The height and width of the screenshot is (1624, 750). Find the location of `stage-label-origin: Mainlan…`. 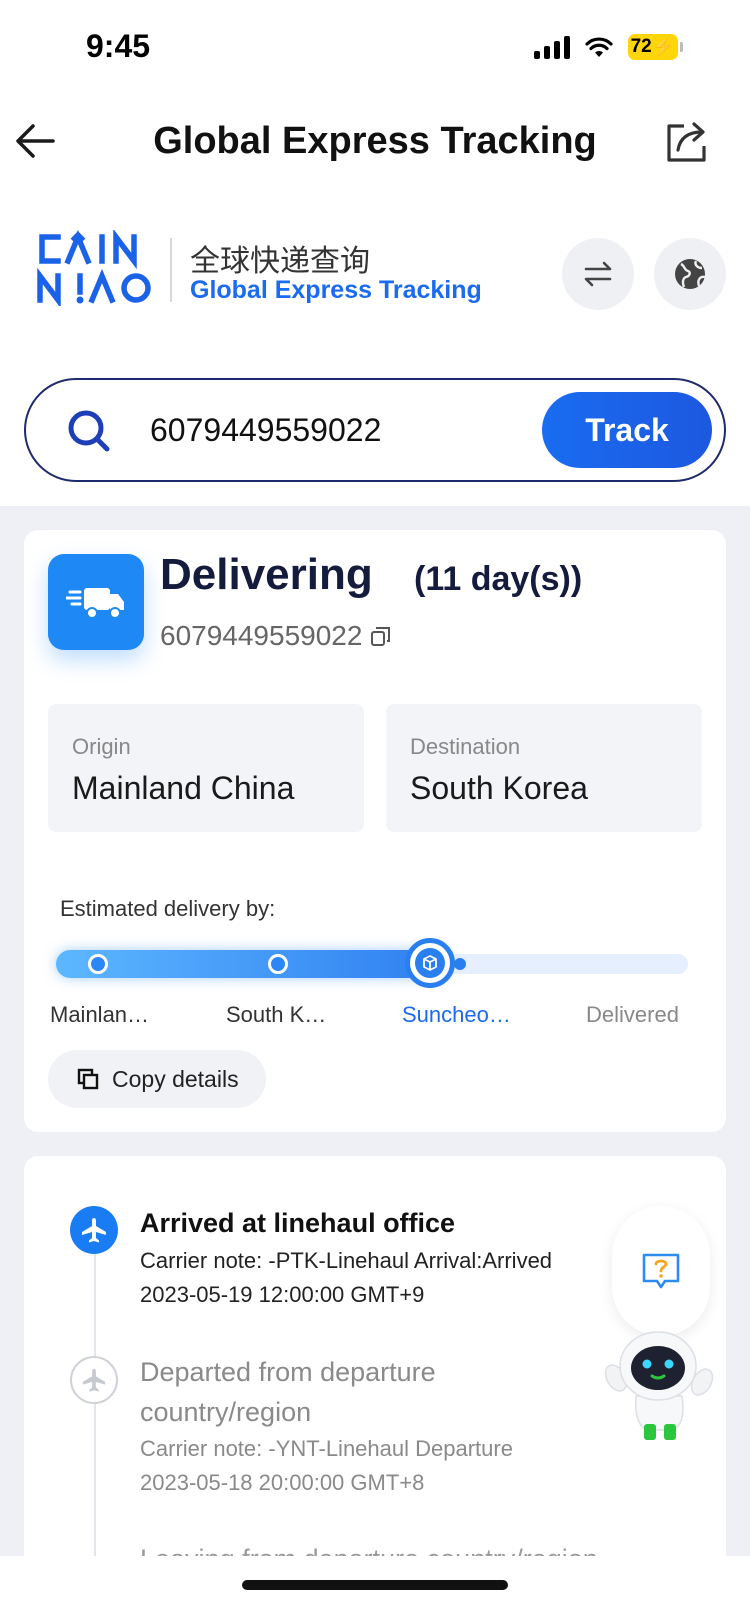

stage-label-origin: Mainlan… is located at coordinates (100, 1014).